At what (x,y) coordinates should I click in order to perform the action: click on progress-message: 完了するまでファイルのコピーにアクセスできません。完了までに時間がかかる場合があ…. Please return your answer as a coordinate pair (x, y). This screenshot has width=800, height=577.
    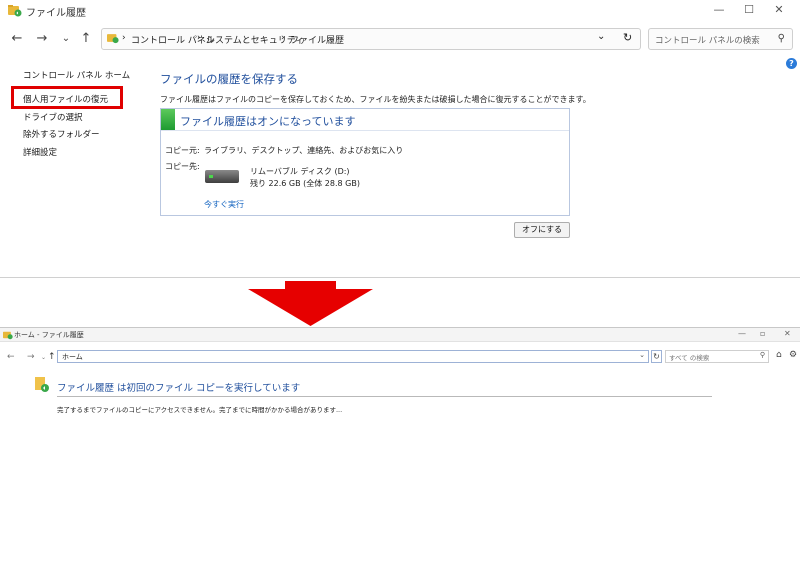
    Looking at the image, I should click on (200, 410).